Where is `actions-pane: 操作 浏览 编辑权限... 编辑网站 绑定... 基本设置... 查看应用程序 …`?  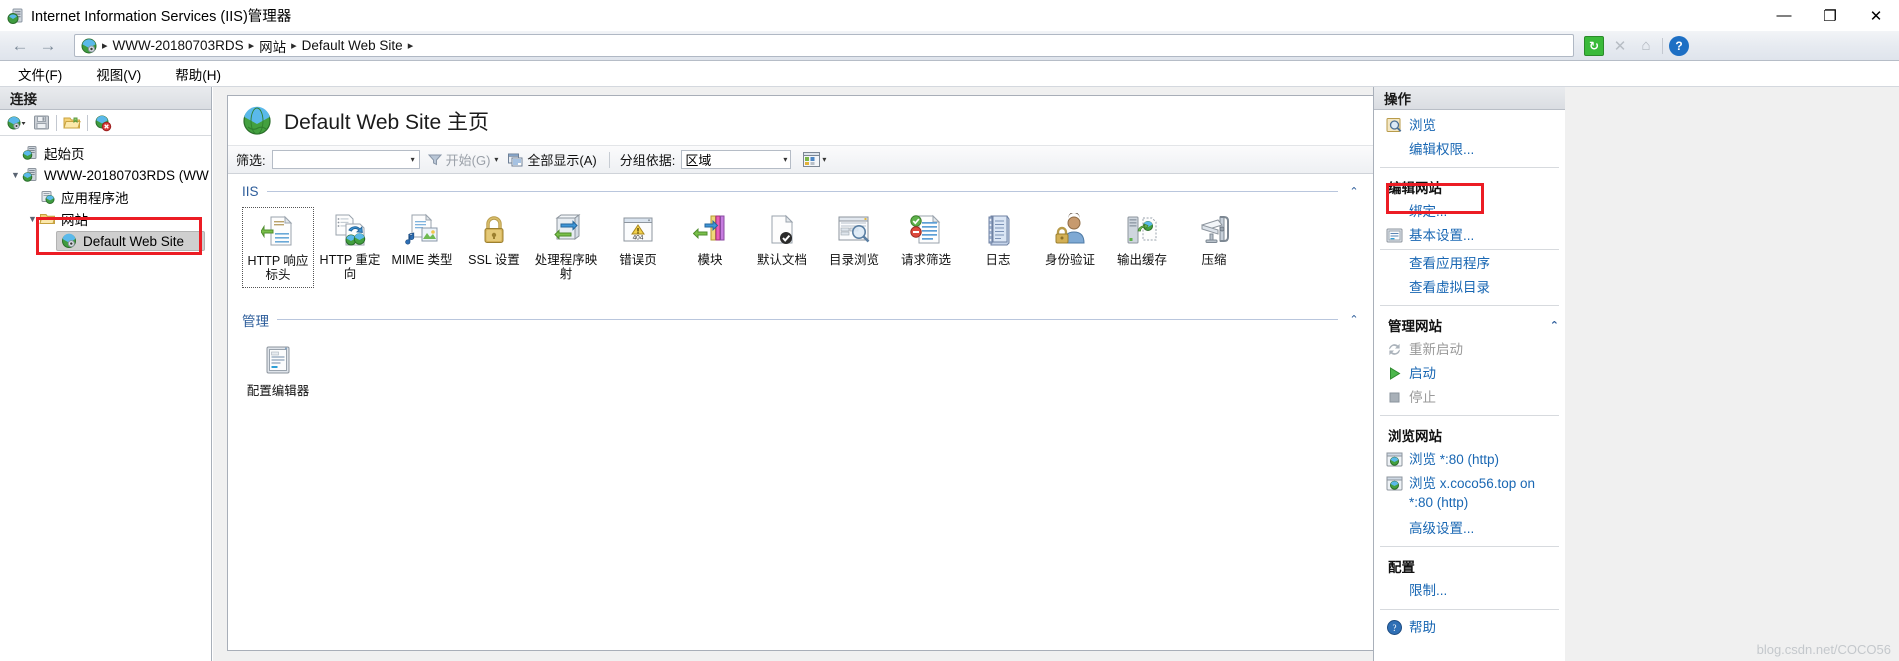
actions-pane: 操作 浏览 编辑权限... 编辑网站 绑定... 基本设置... 查看应用程序 … is located at coordinates (1469, 374).